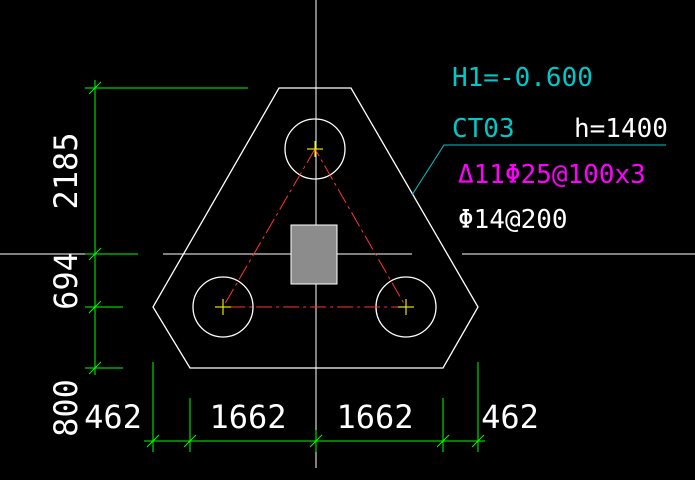 The width and height of the screenshot is (695, 480). Describe the element at coordinates (314, 254) in the screenshot. I see `column-rect-icon` at that location.